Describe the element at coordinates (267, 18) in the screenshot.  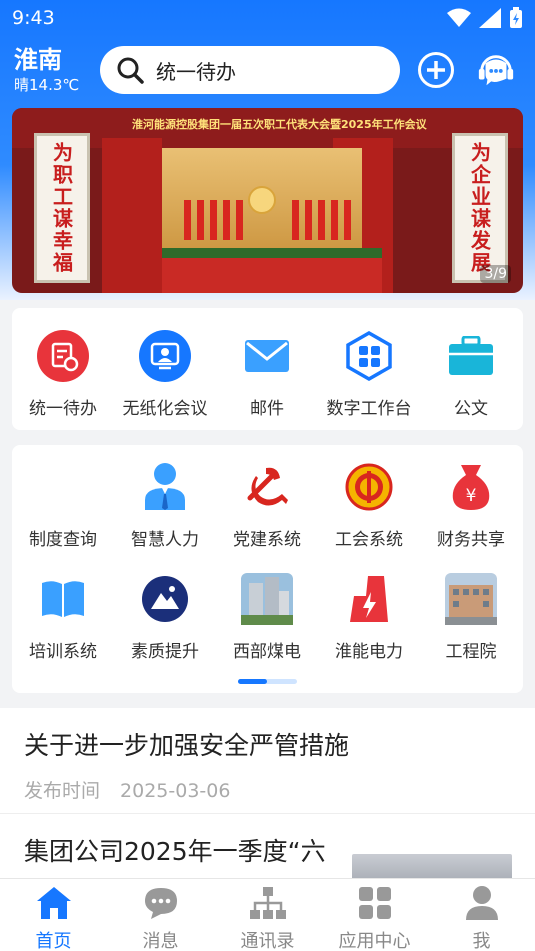
I see `status-bar: 9:43` at that location.